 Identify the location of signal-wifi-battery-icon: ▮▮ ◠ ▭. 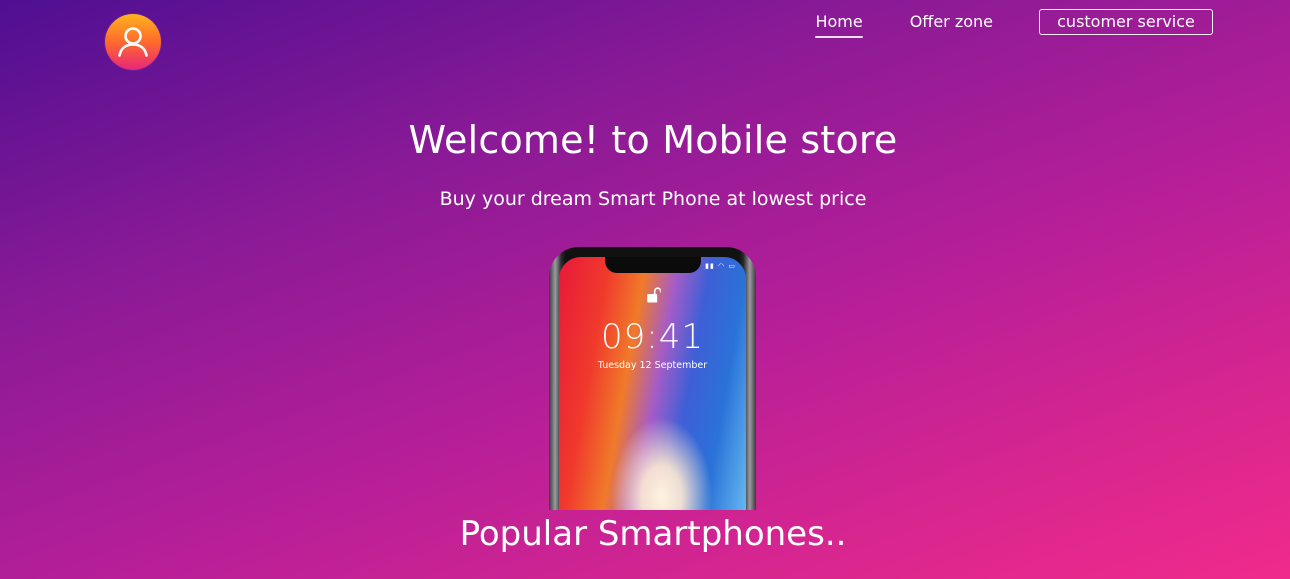
(720, 266).